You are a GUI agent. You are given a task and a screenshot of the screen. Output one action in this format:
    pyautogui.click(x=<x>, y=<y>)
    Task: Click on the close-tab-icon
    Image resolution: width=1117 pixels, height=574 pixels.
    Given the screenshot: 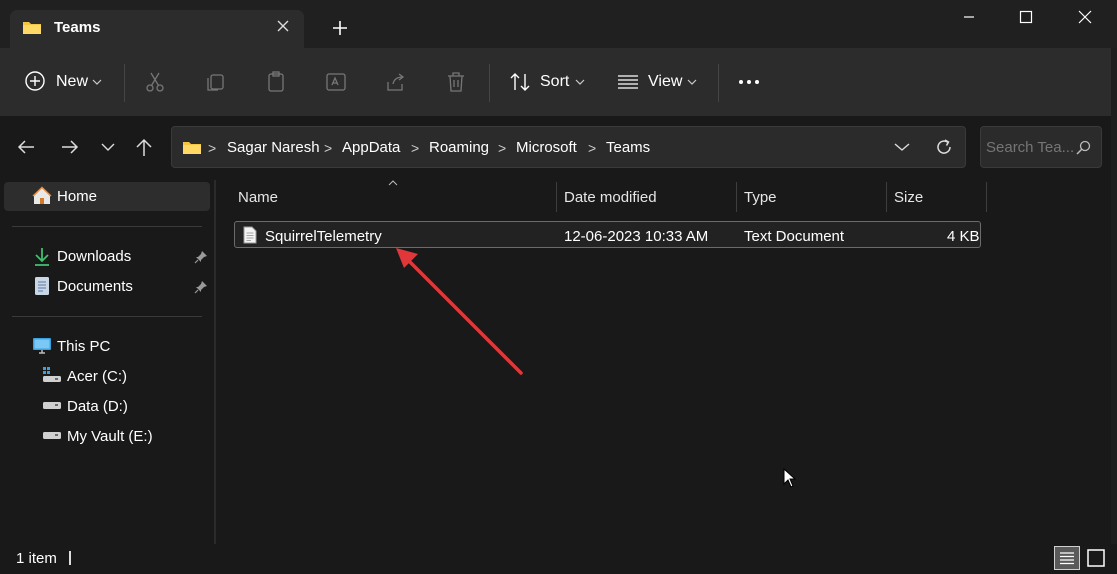 What is the action you would take?
    pyautogui.click(x=283, y=26)
    